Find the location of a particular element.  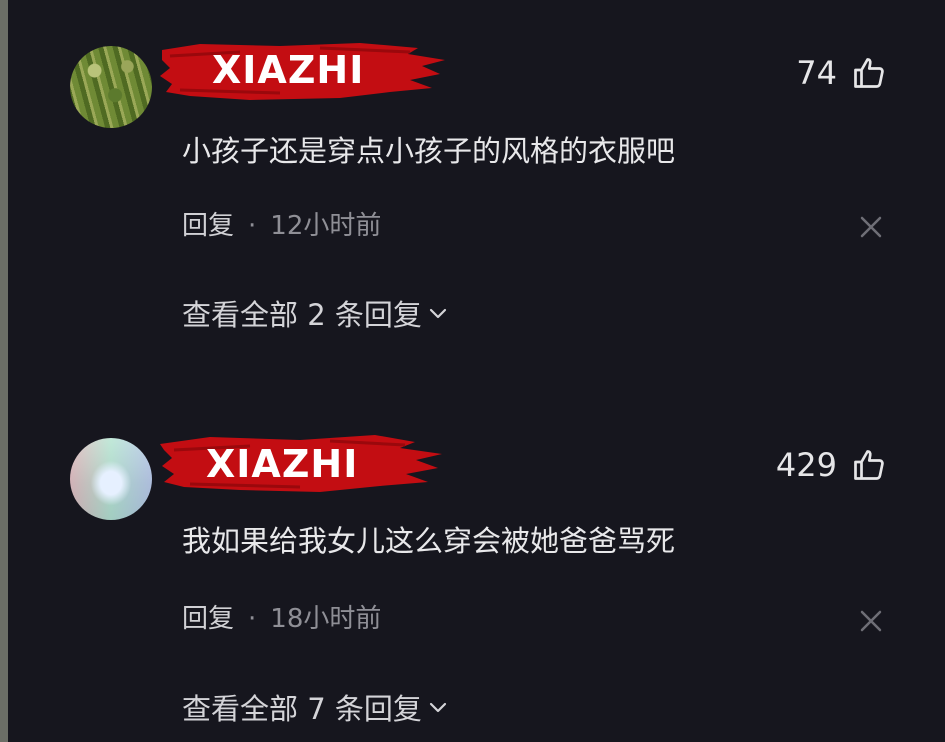

comment-meta: 回复 · 12小时前 is located at coordinates (281, 223).